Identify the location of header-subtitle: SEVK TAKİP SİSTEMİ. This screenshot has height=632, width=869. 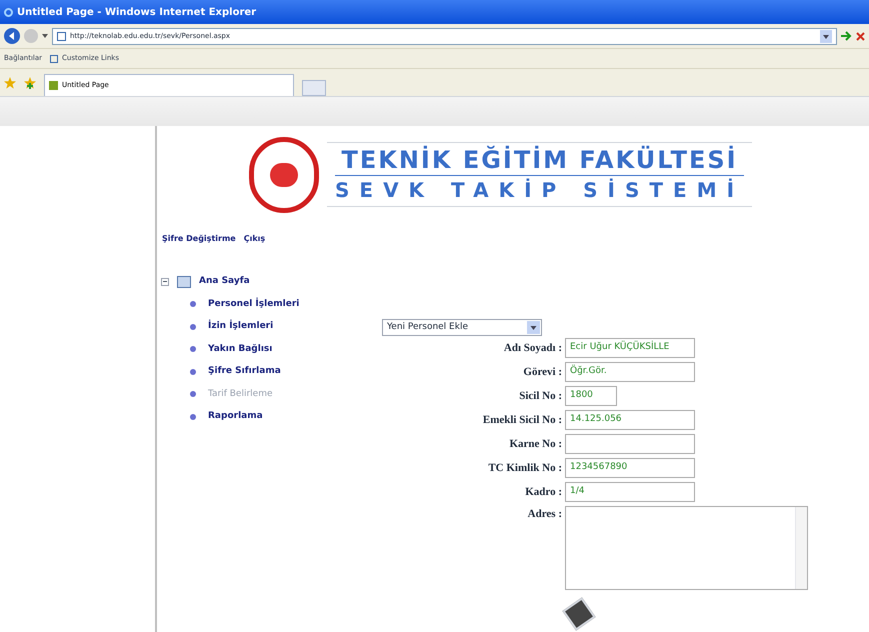
(539, 189).